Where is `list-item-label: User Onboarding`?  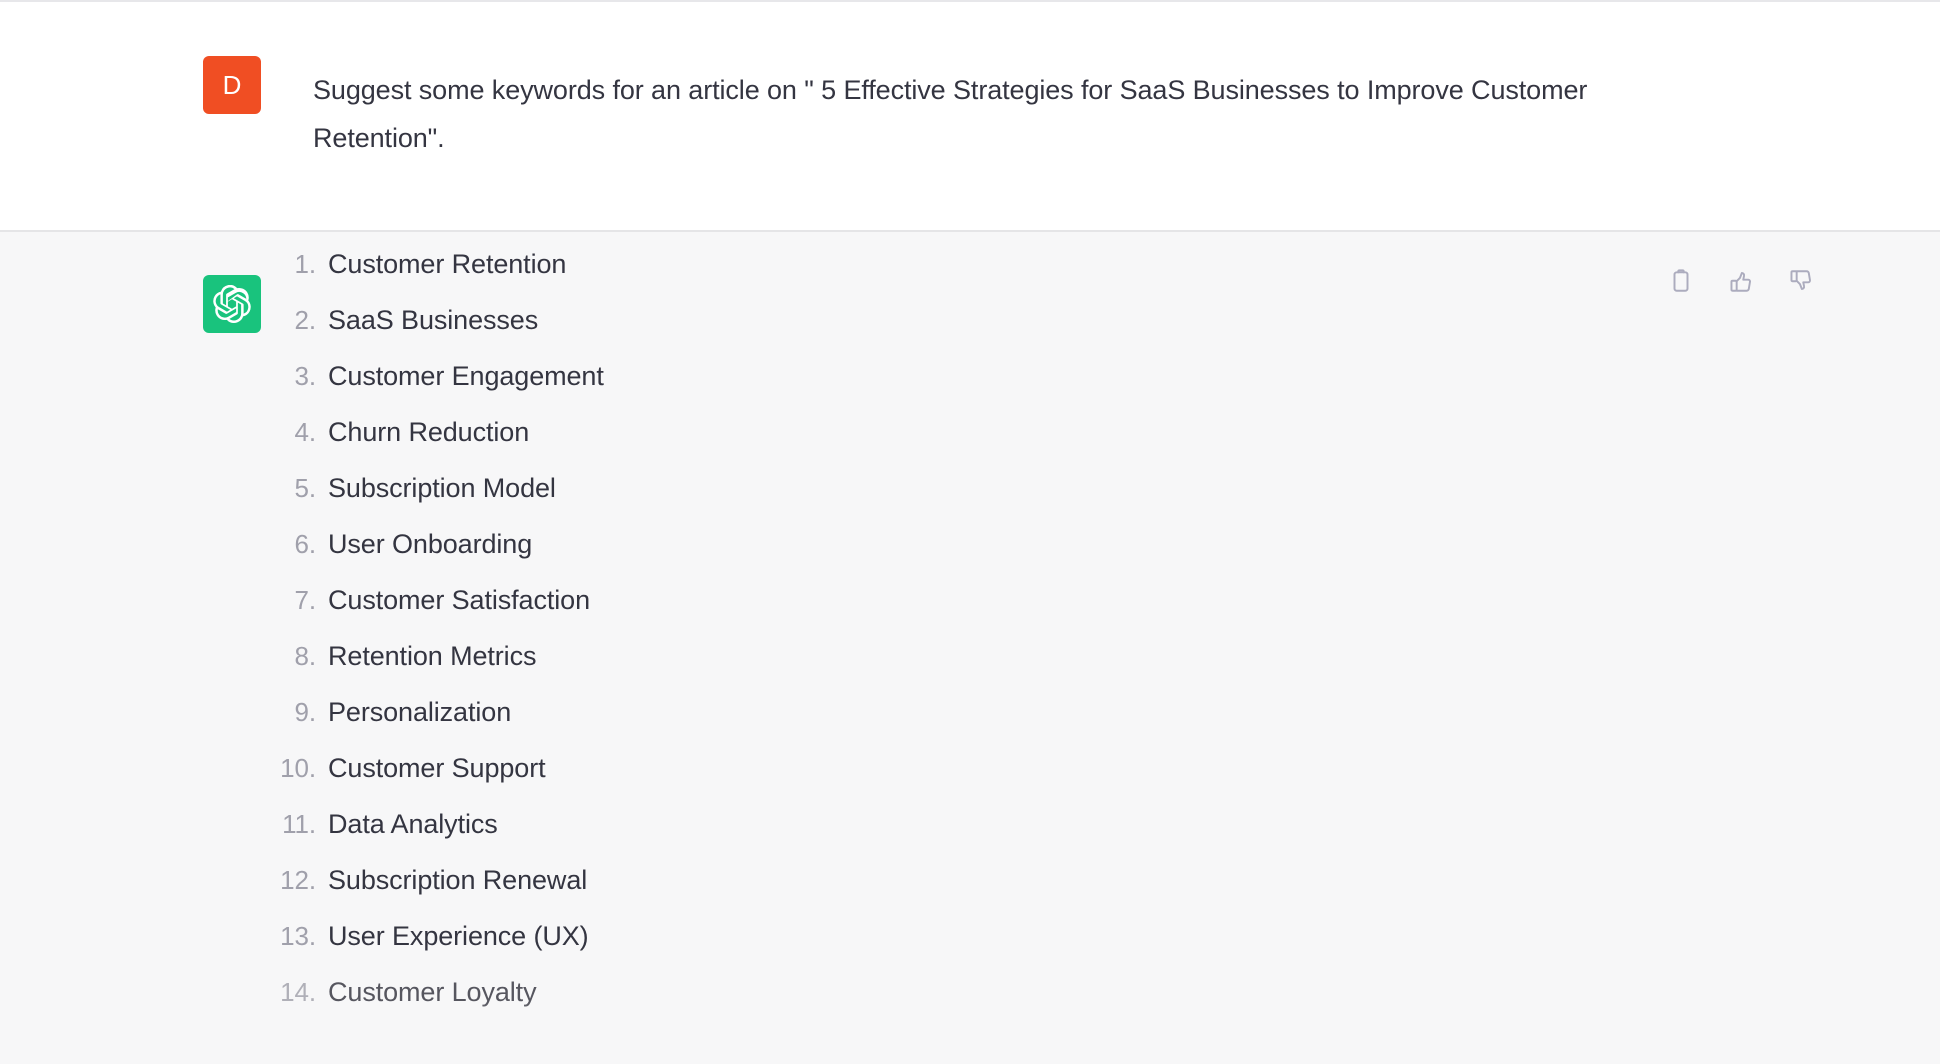
list-item-label: User Onboarding is located at coordinates (430, 544).